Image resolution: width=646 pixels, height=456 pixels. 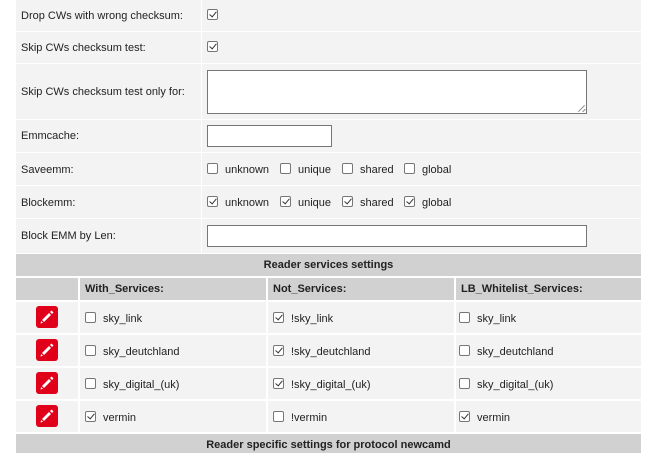 I want to click on emmcache-label: Emmcache:, so click(x=50, y=136).